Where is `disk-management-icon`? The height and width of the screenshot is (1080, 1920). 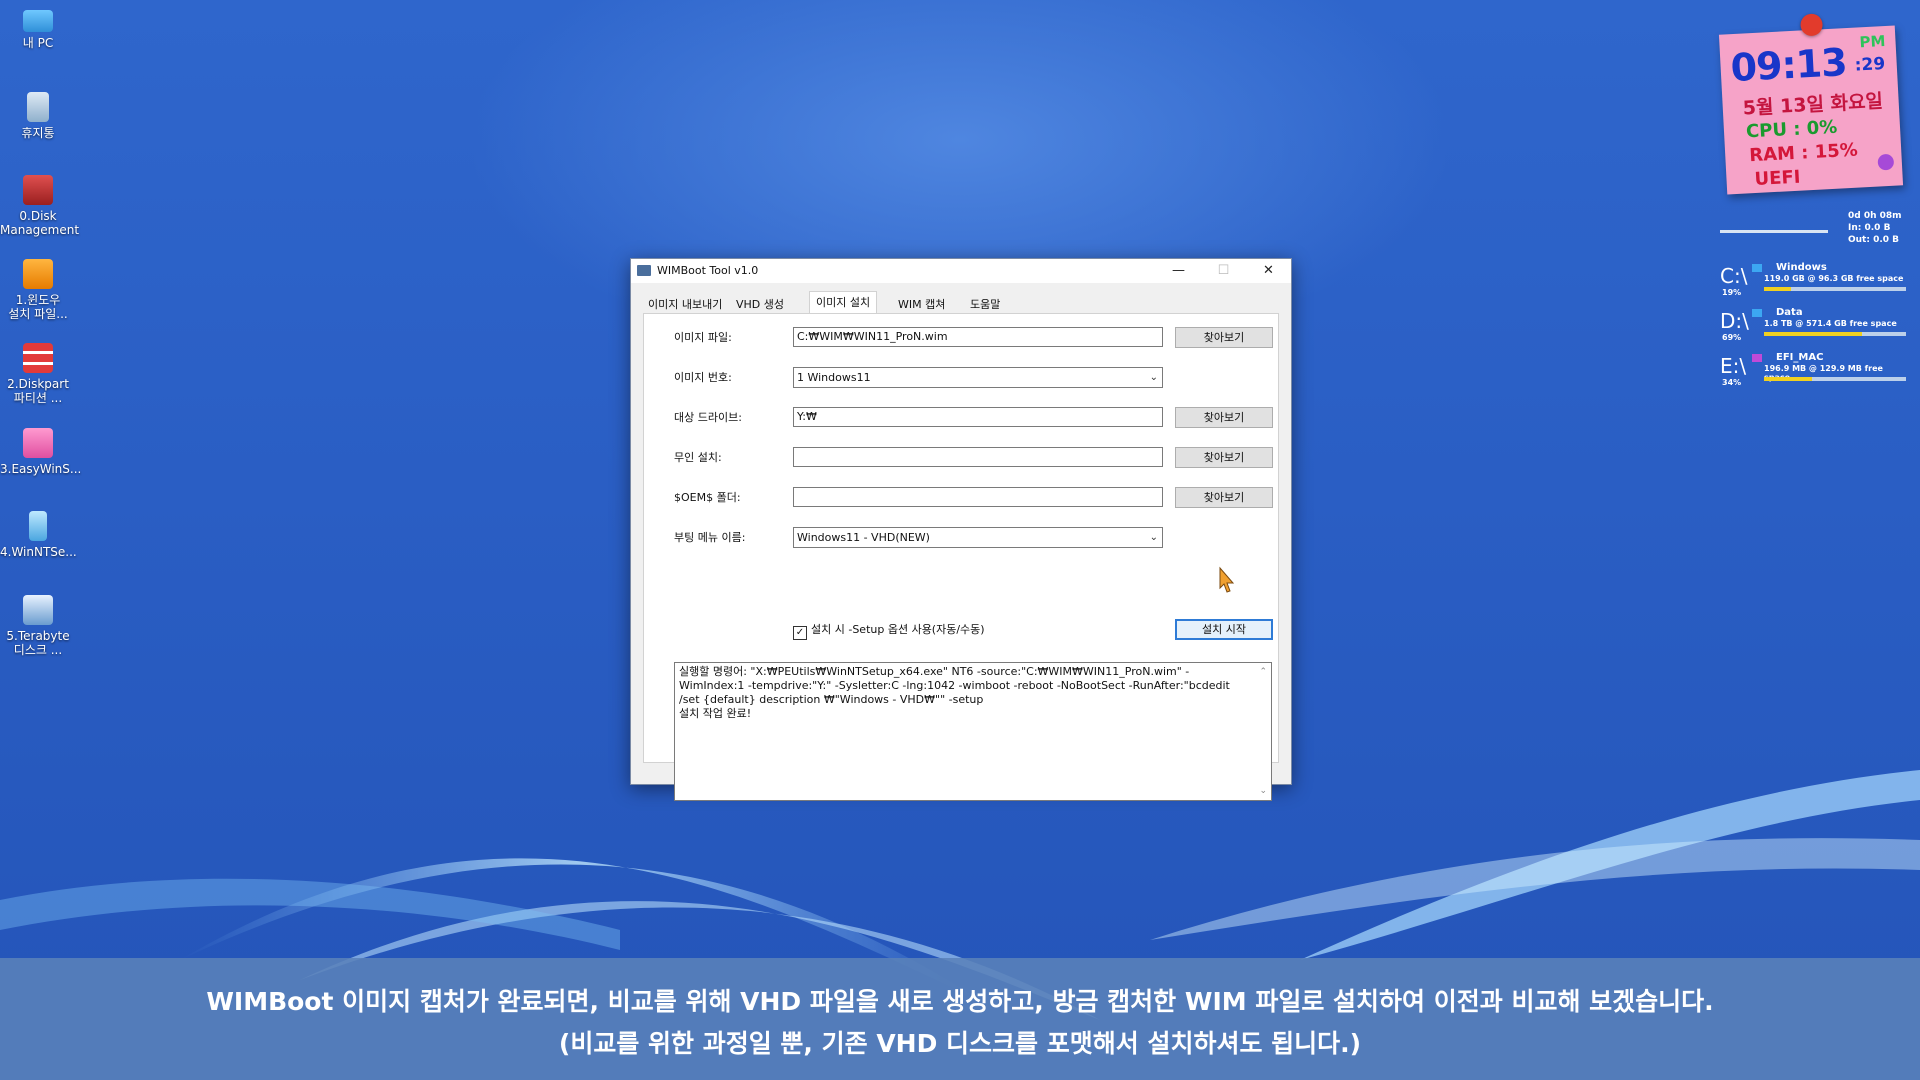 disk-management-icon is located at coordinates (38, 190).